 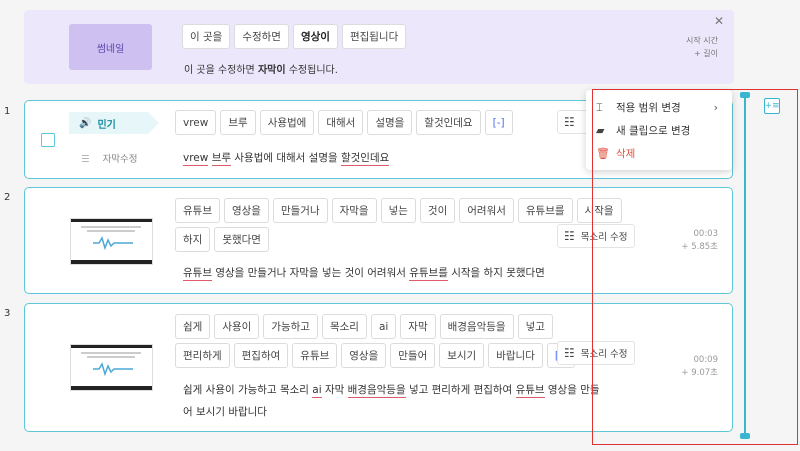 What do you see at coordinates (7, 313) in the screenshot?
I see `row-number: 3` at bounding box center [7, 313].